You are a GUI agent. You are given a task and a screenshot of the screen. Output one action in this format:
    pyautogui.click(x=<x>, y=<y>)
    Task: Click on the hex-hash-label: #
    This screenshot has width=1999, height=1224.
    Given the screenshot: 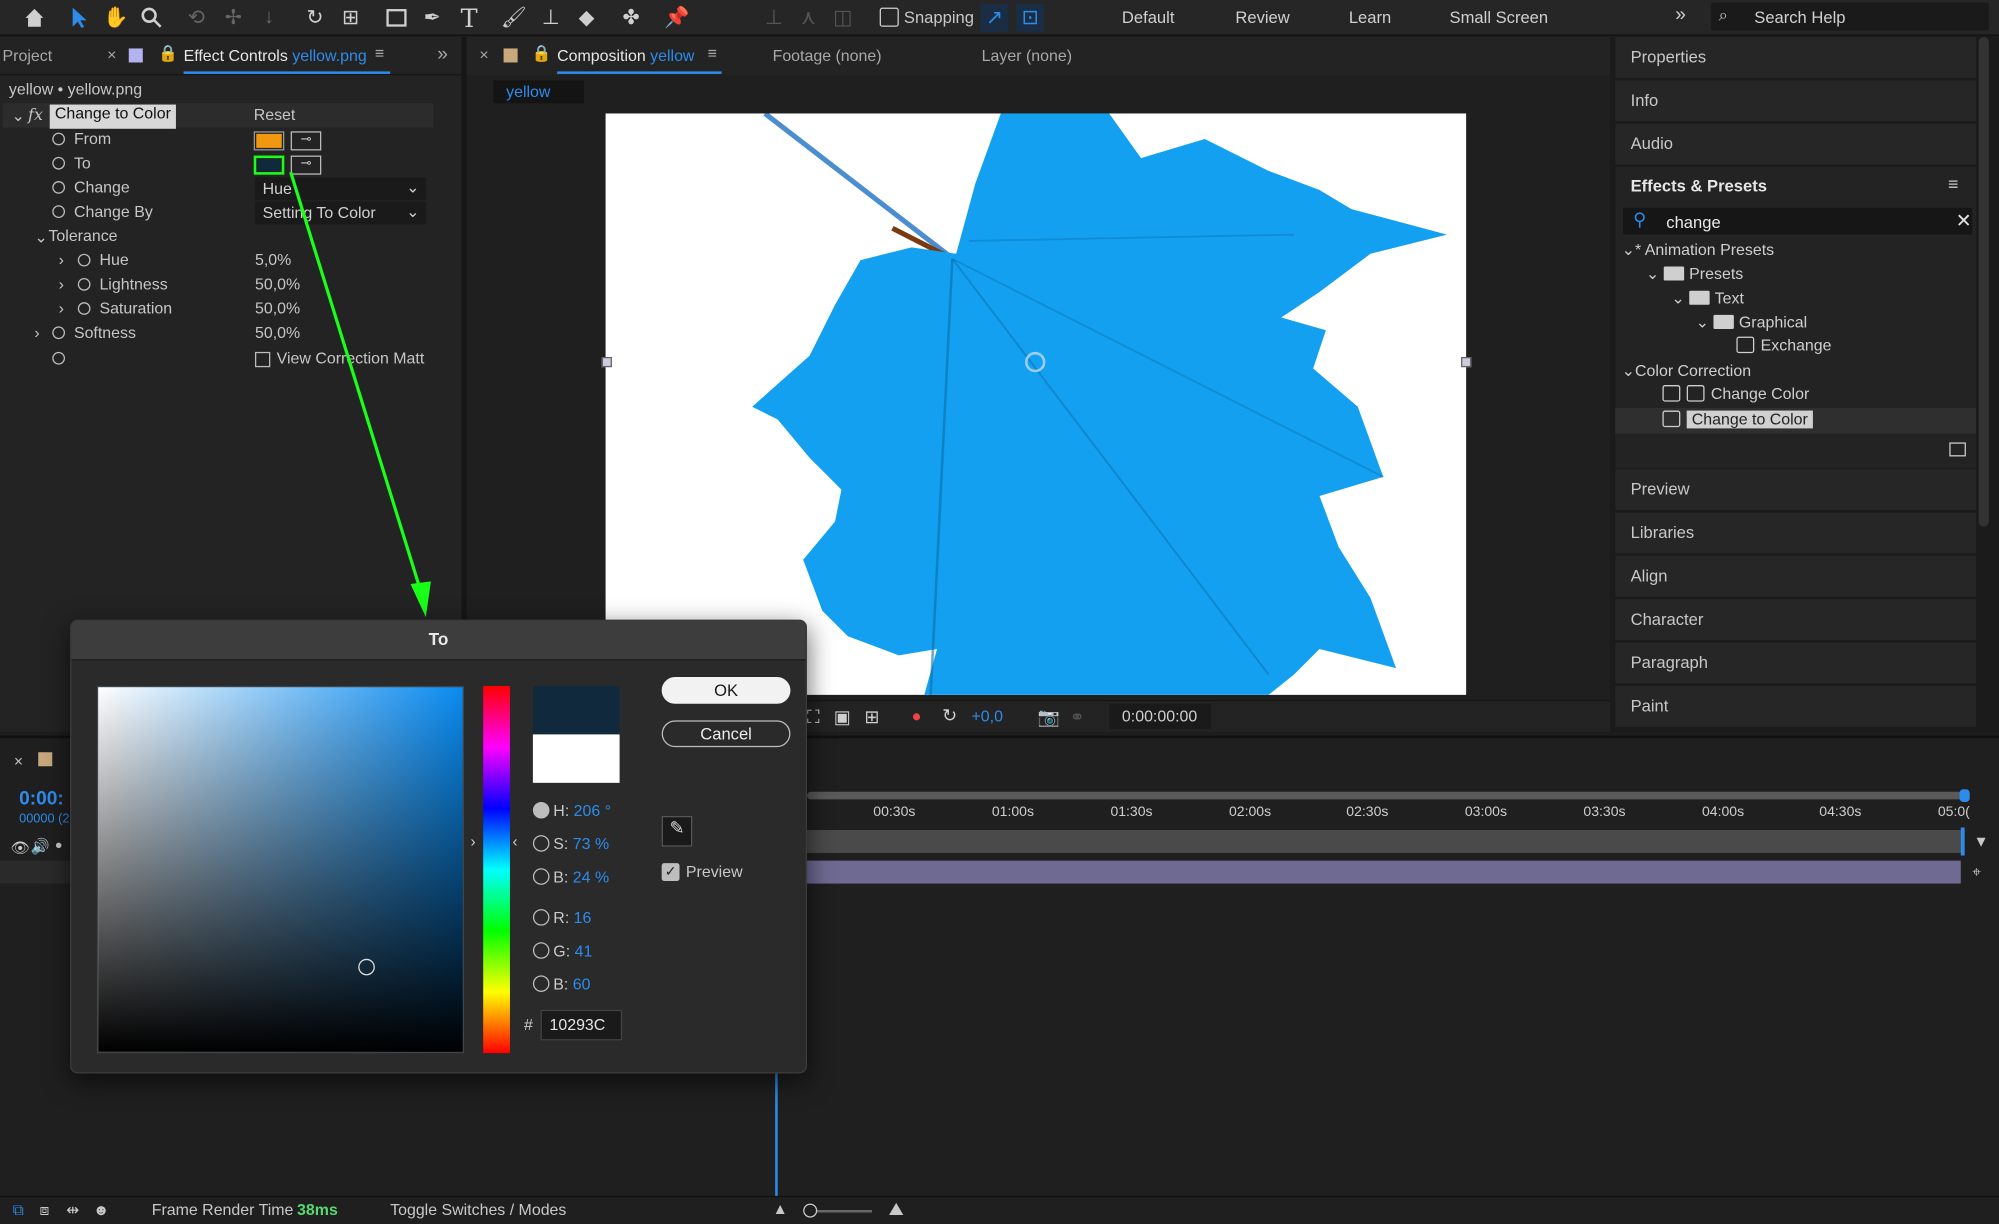 What is the action you would take?
    pyautogui.click(x=528, y=1025)
    